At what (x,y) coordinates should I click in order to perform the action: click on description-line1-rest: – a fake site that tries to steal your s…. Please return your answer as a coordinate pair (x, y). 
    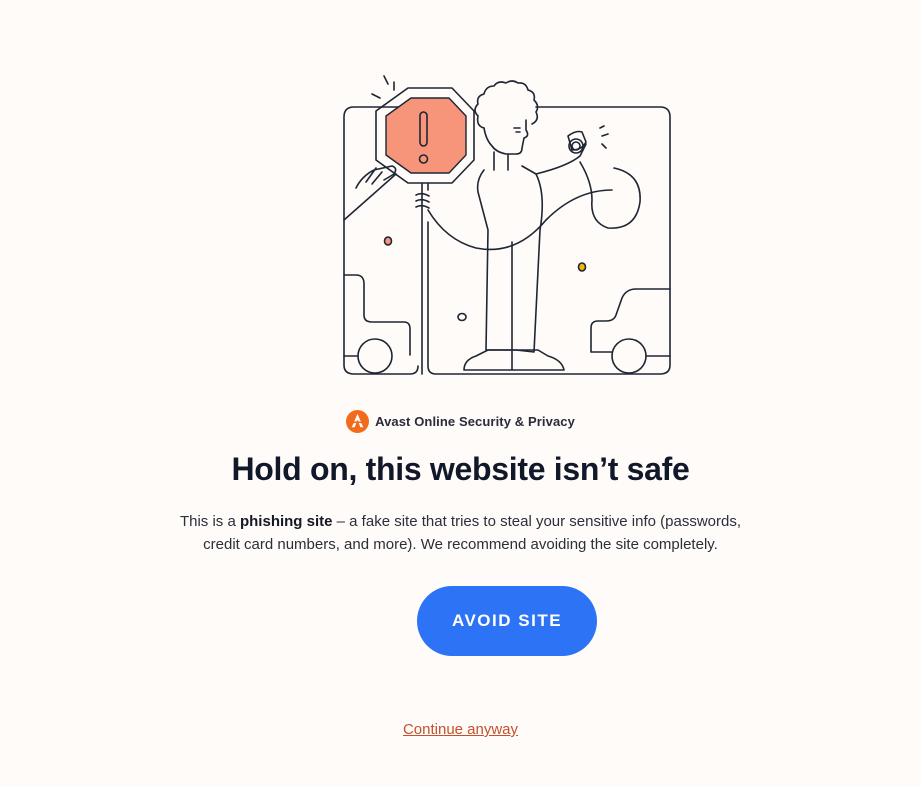
    Looking at the image, I should click on (537, 521).